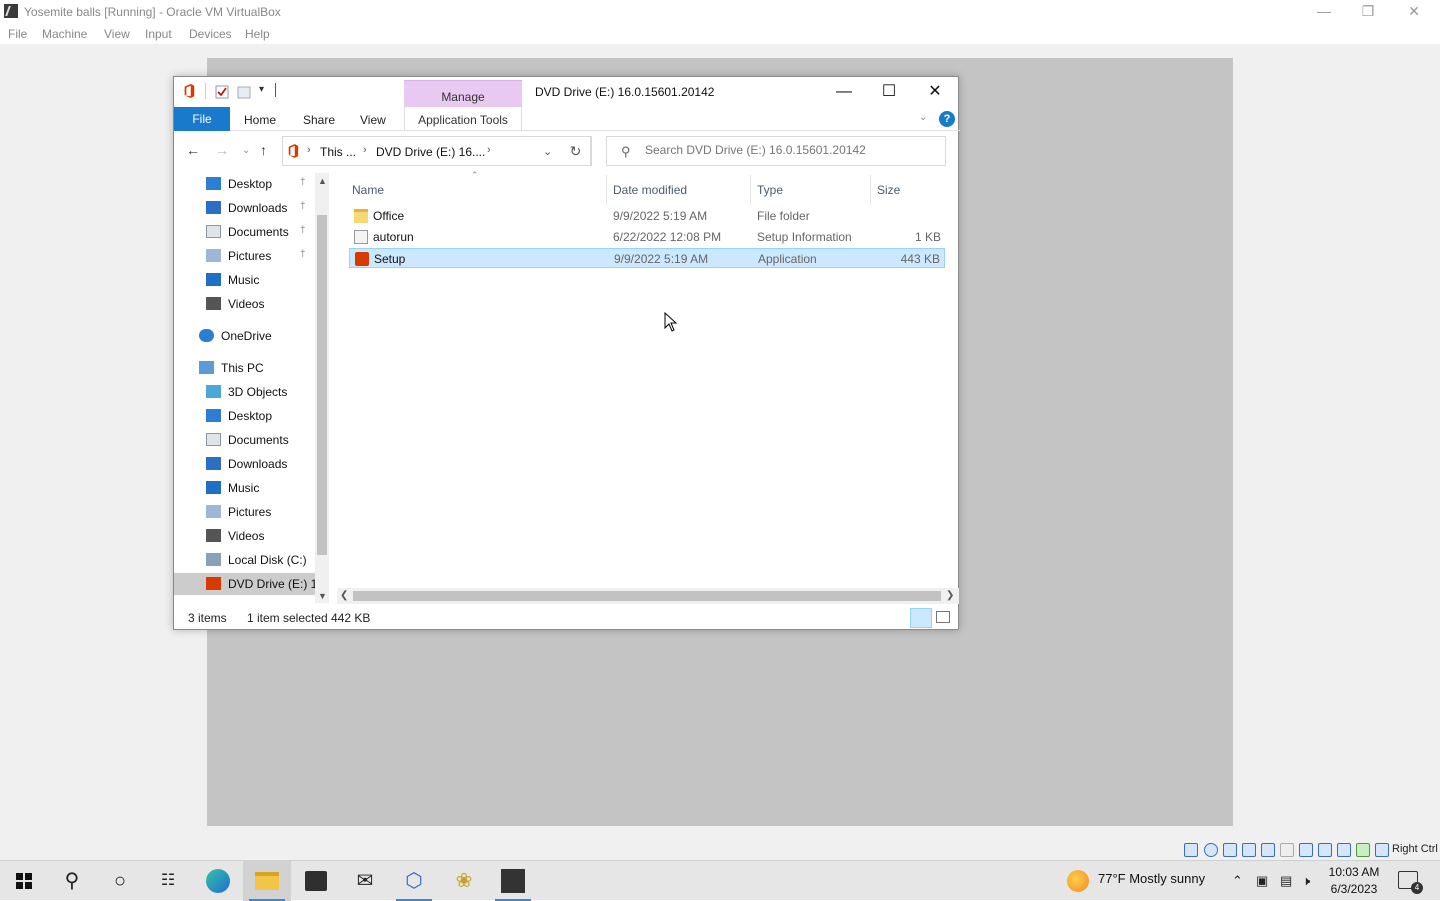  What do you see at coordinates (251, 464) in the screenshot?
I see `nav-item-downloads: Downloads` at bounding box center [251, 464].